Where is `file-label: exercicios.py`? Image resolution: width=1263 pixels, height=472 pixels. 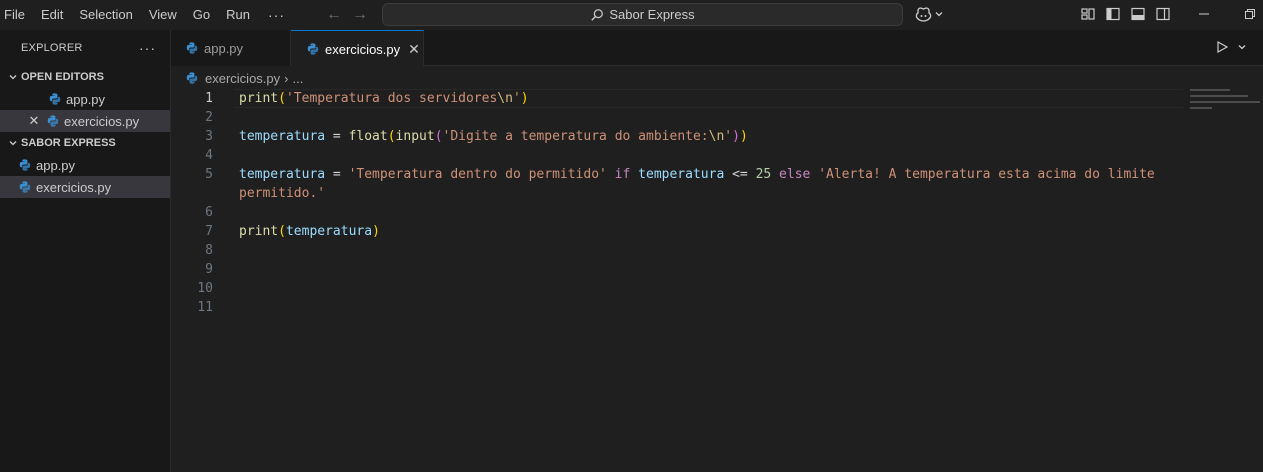
file-label: exercicios.py is located at coordinates (74, 187).